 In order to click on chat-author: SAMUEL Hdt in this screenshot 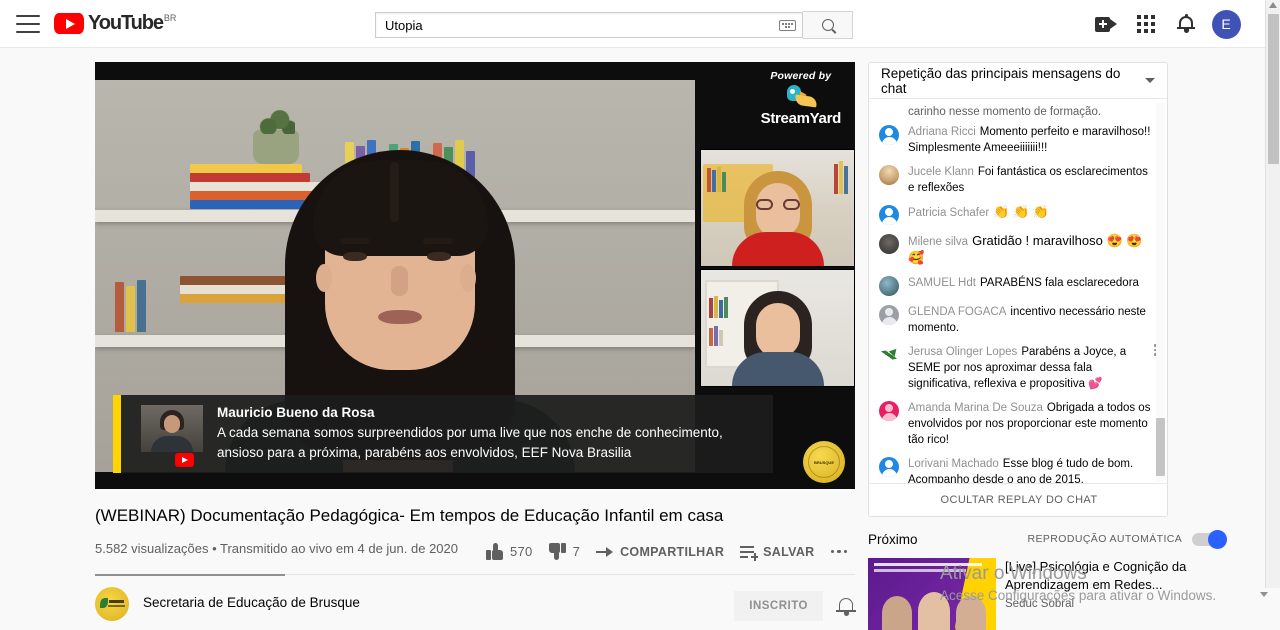, I will do `click(942, 283)`.